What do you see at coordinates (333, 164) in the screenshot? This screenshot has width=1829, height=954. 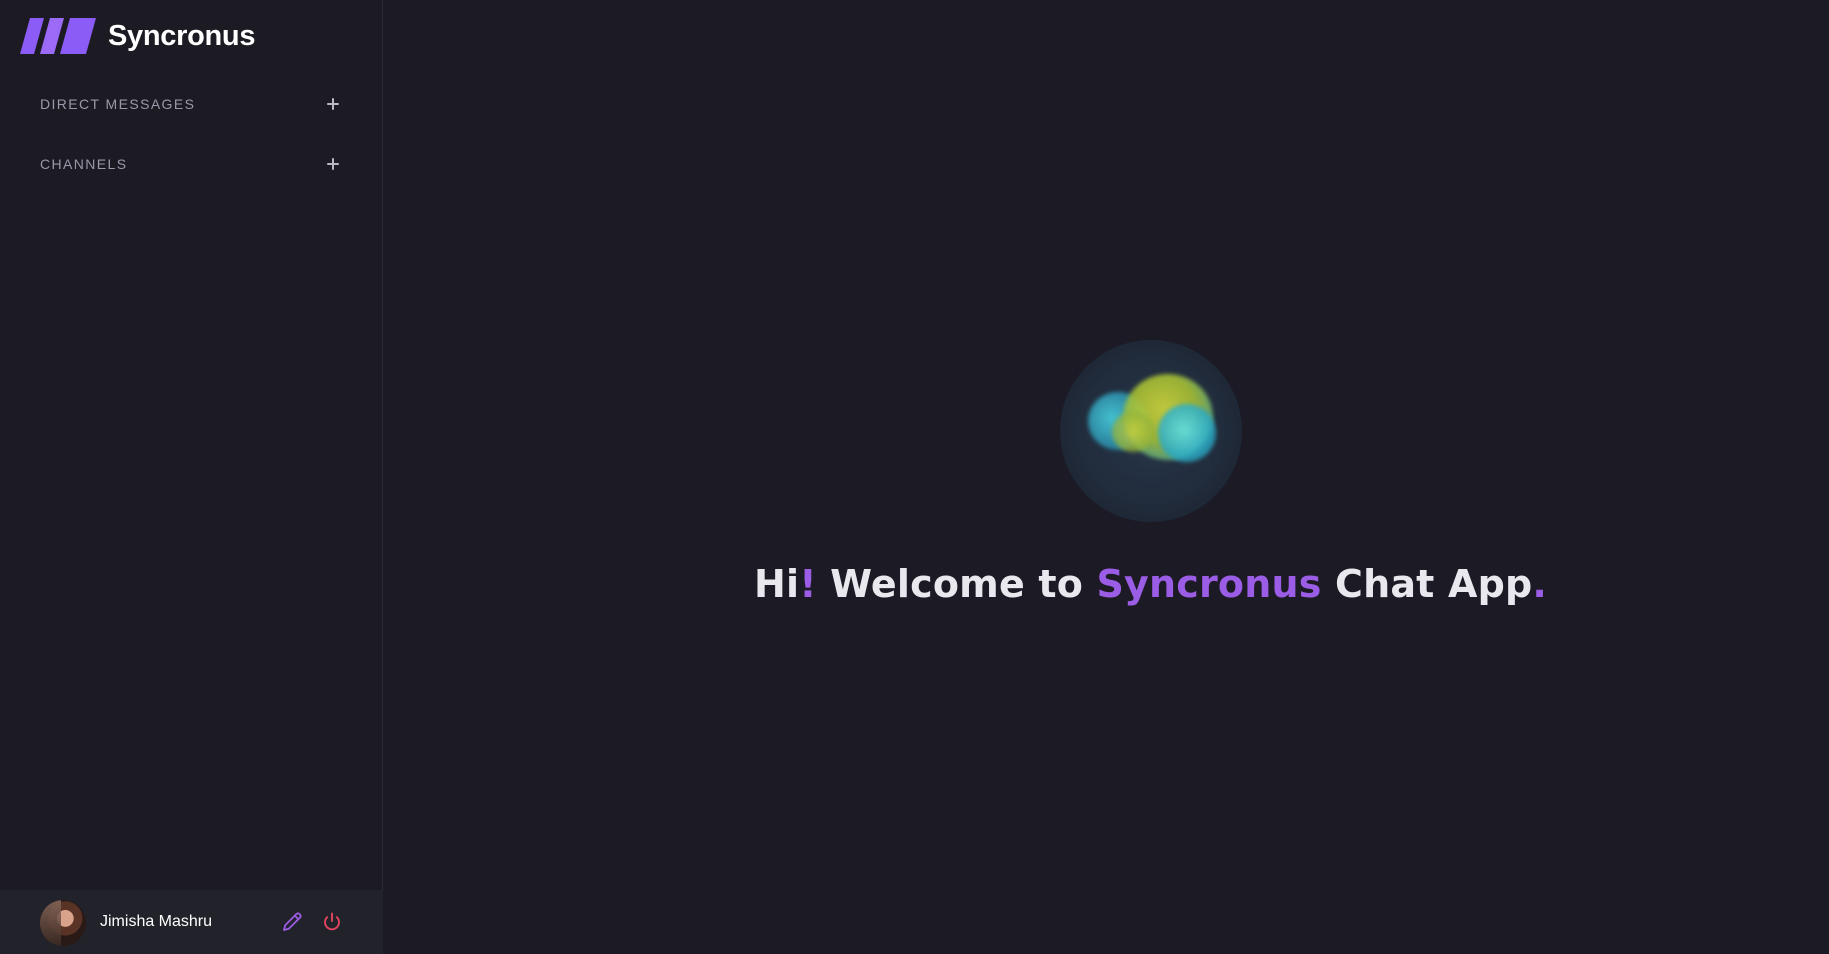 I see `add-channel-button` at bounding box center [333, 164].